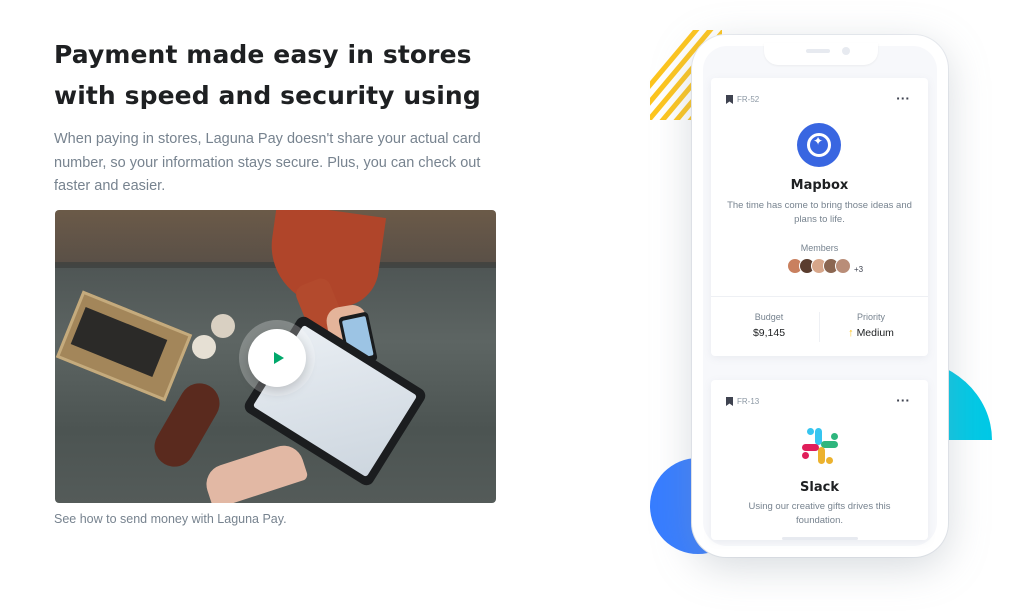 This screenshot has width=1024, height=611. Describe the element at coordinates (170, 519) in the screenshot. I see `video-caption: See how to send money with Laguna Pay.` at that location.